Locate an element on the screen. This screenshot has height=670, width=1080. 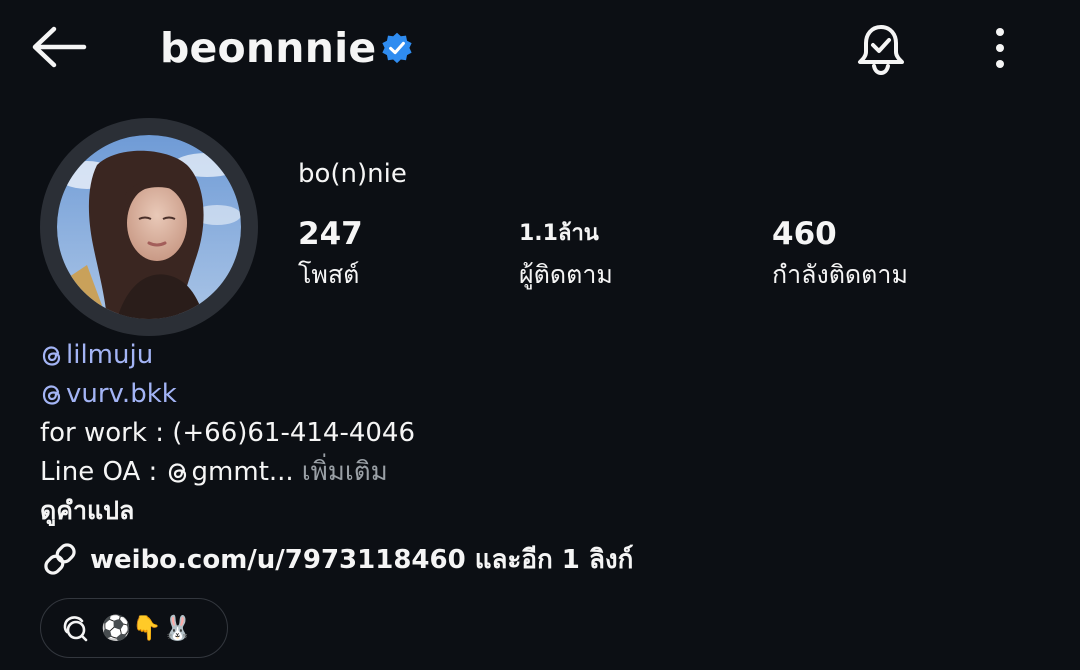
arrow-left-icon is located at coordinates (59, 47).